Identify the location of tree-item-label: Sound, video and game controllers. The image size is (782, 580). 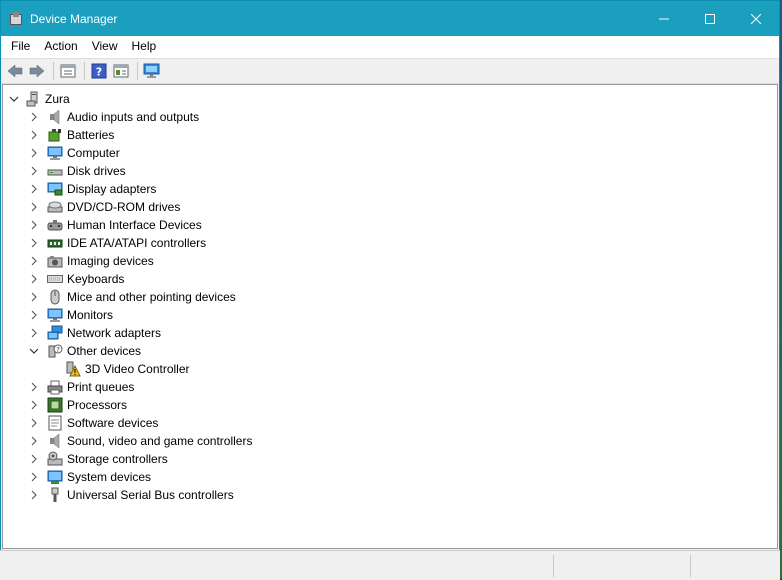
(160, 441).